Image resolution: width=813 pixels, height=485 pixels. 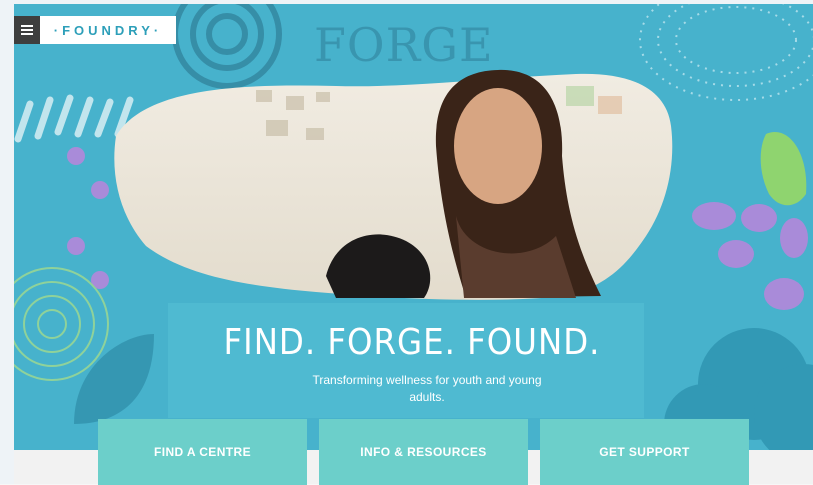 I want to click on hamburger-icon, so click(x=27, y=30).